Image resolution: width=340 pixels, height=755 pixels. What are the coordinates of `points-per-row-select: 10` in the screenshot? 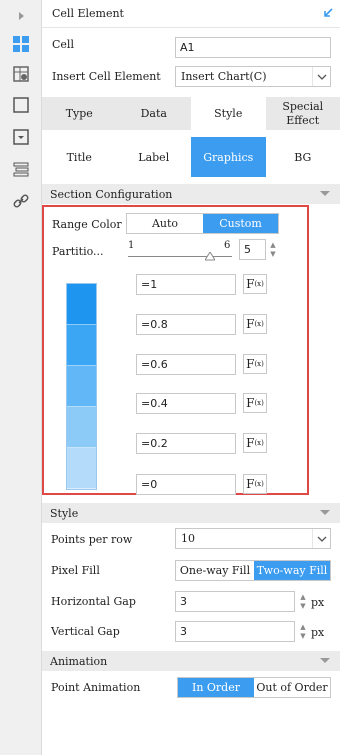 It's located at (253, 538).